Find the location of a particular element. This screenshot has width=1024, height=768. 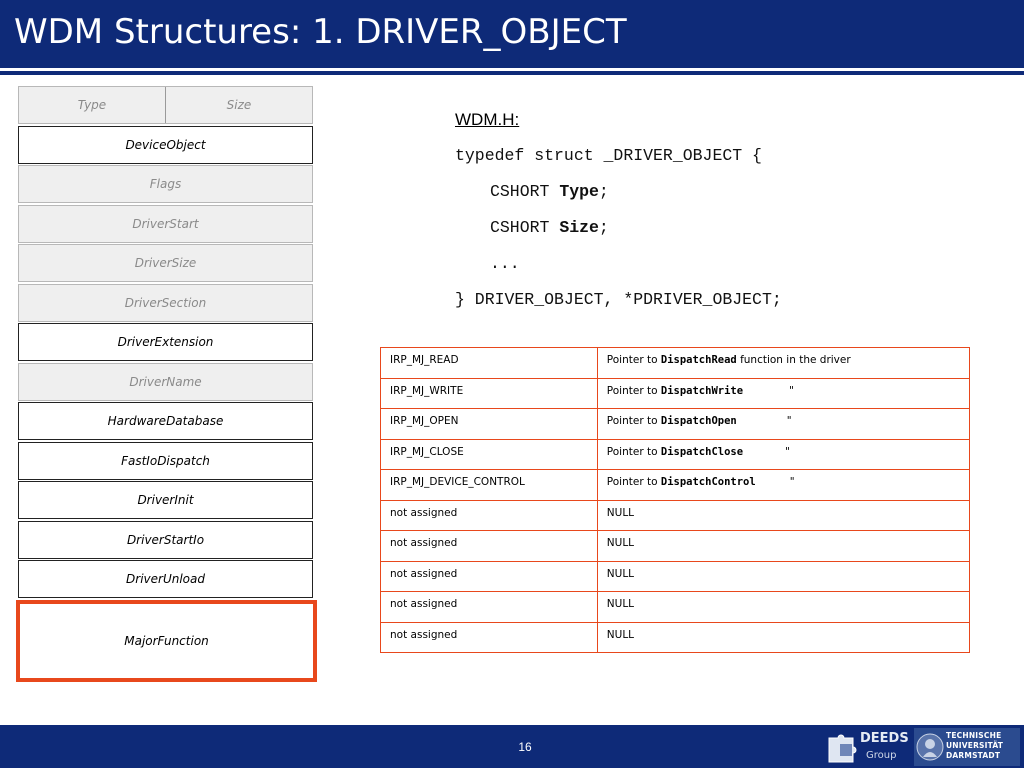

struct-field-driversection: DriverSection is located at coordinates (165, 302).